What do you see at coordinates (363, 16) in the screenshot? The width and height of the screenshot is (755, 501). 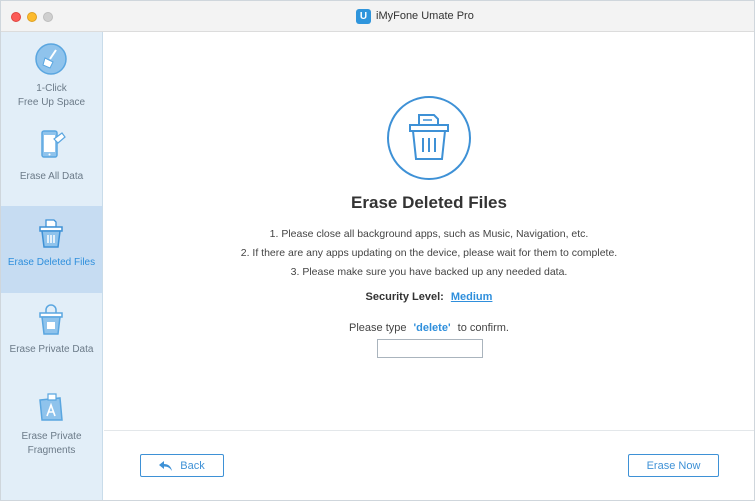 I see `app-logo-icon: U` at bounding box center [363, 16].